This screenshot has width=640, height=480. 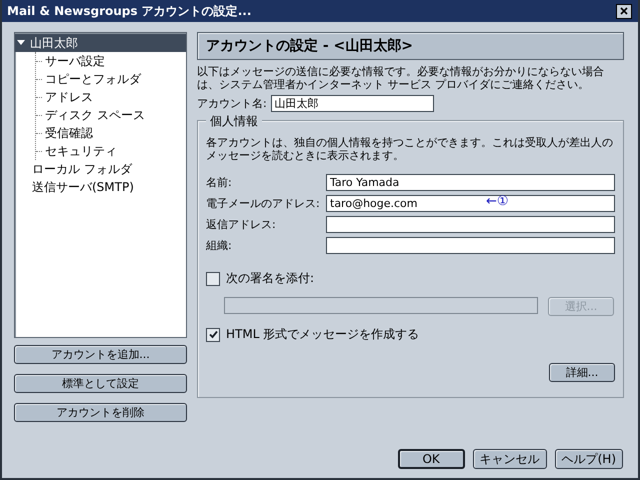 What do you see at coordinates (270, 278) in the screenshot?
I see `checkbox-label: 次の署名を添付:` at bounding box center [270, 278].